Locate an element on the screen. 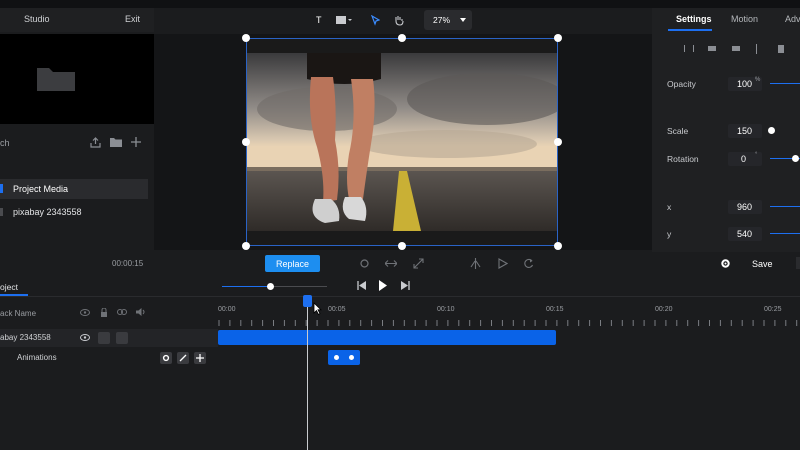 This screenshot has width=800, height=450. x-value: 960 is located at coordinates (745, 207).